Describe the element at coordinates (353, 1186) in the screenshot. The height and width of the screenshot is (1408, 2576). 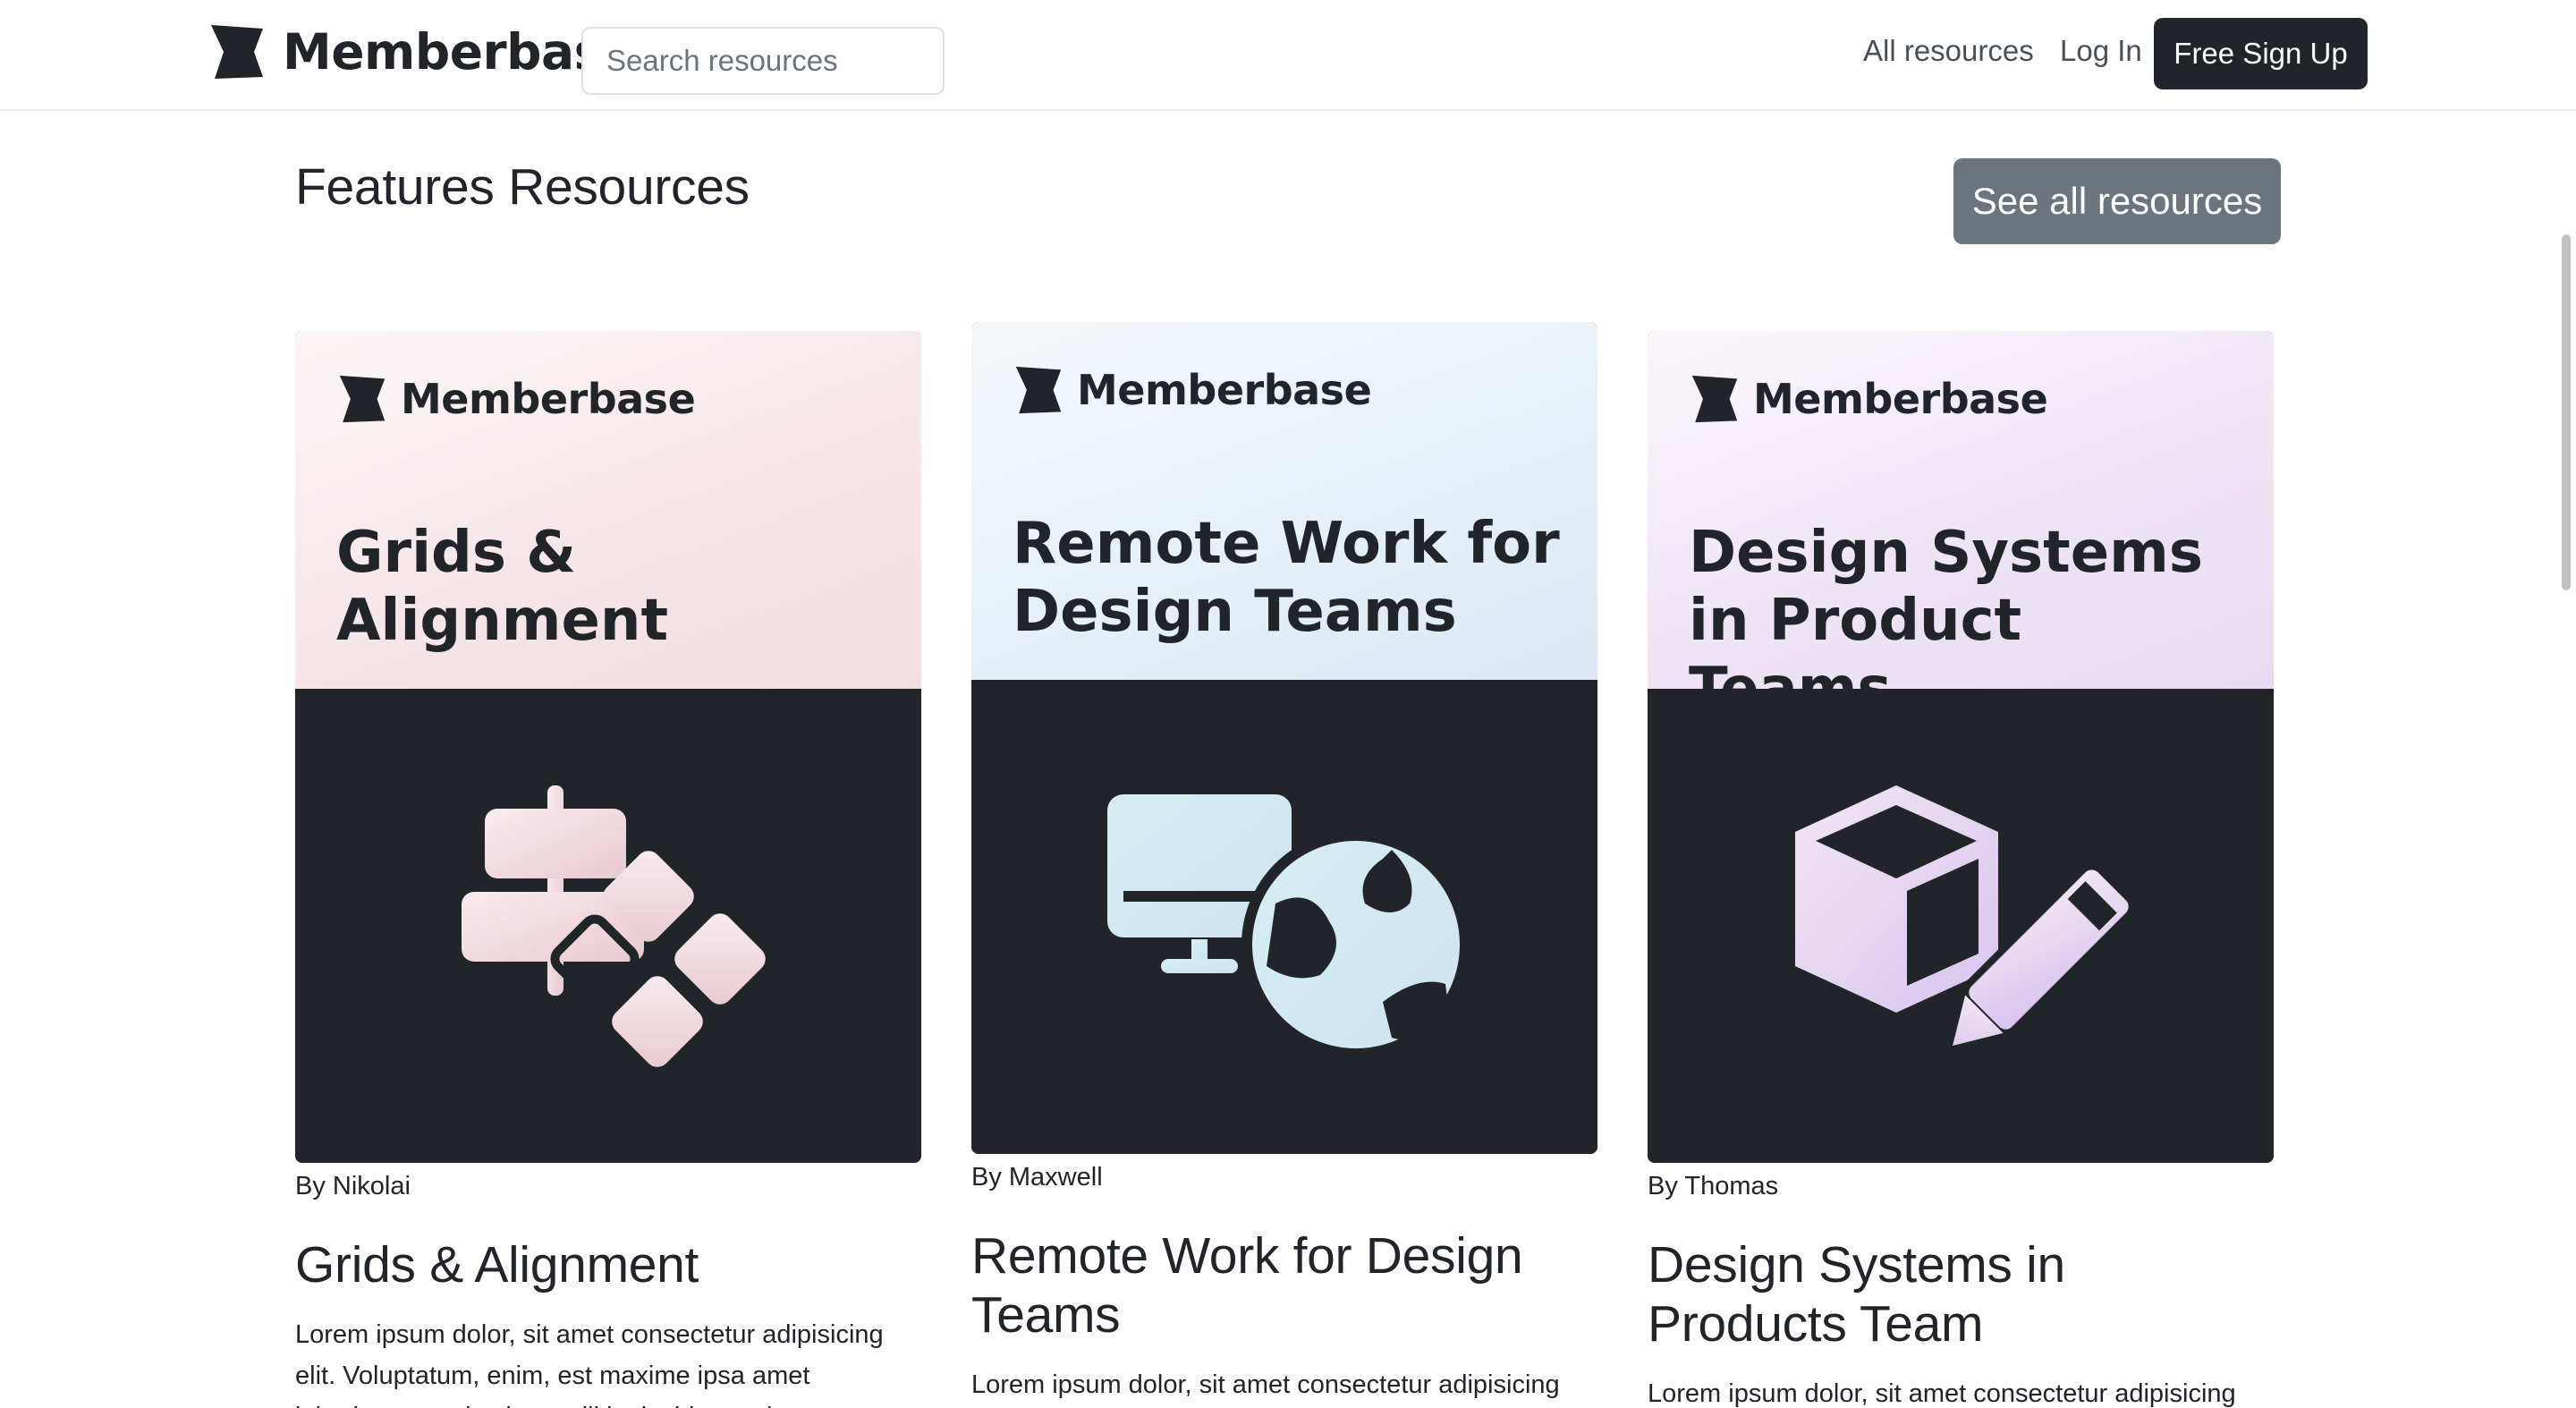
I see `card-author: By Nikolai` at that location.